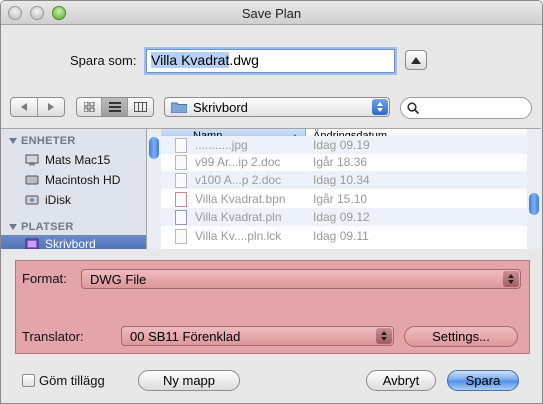  I want to click on save-button: Spara, so click(483, 380).